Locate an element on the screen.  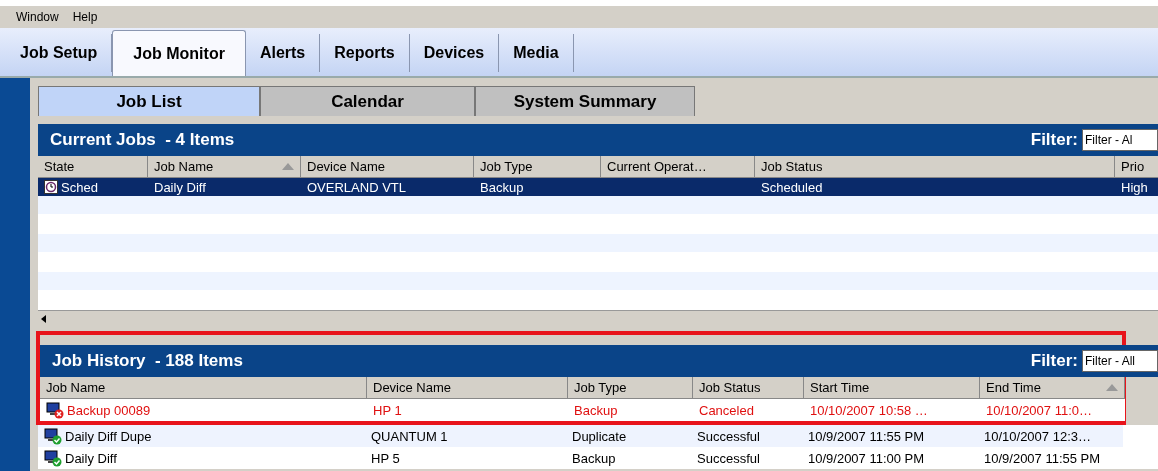
section-title: Current Jobs - 4 Items is located at coordinates (143, 140).